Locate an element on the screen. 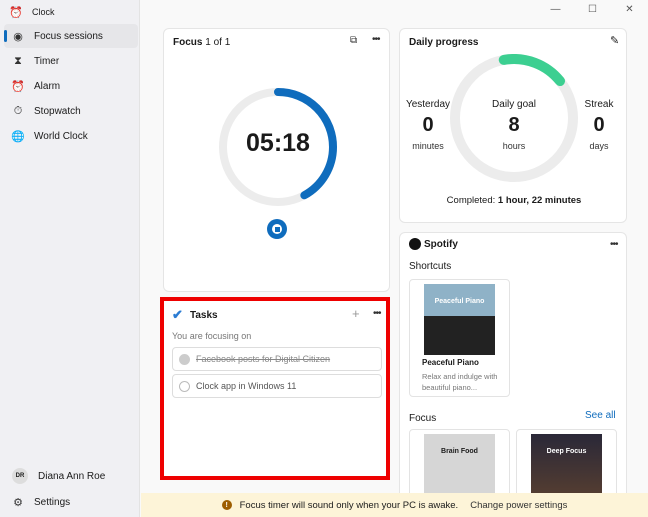 Image resolution: width=648 pixels, height=517 pixels. sidebar-item-label: Settings is located at coordinates (52, 502).